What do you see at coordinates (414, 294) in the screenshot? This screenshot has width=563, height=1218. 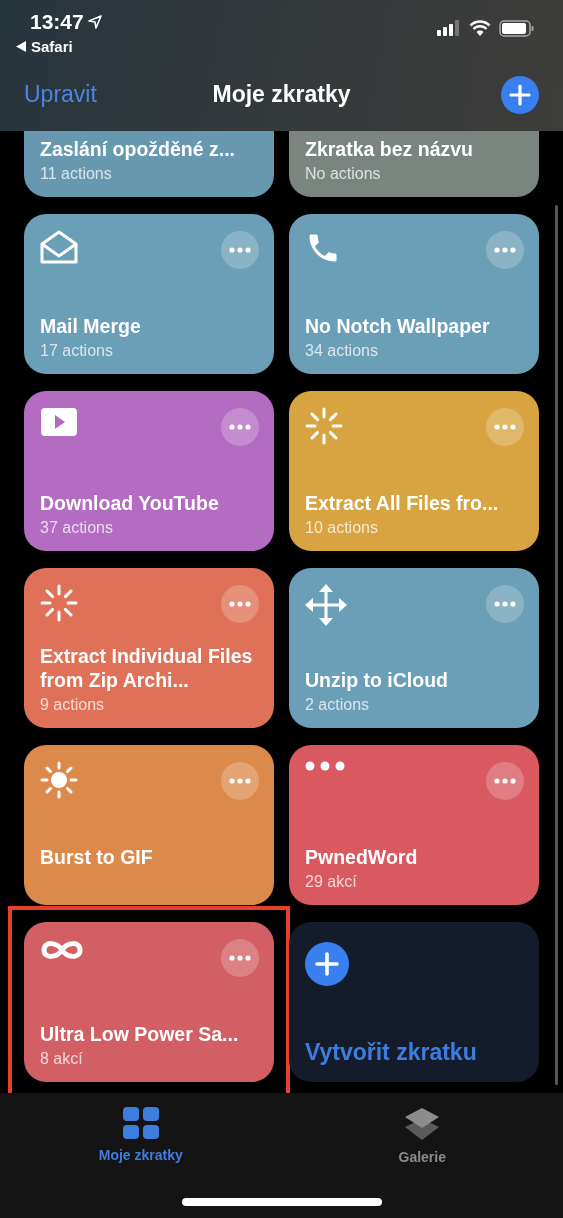 I see `shortcut-card: No Notch Wallpaper 34 actions` at bounding box center [414, 294].